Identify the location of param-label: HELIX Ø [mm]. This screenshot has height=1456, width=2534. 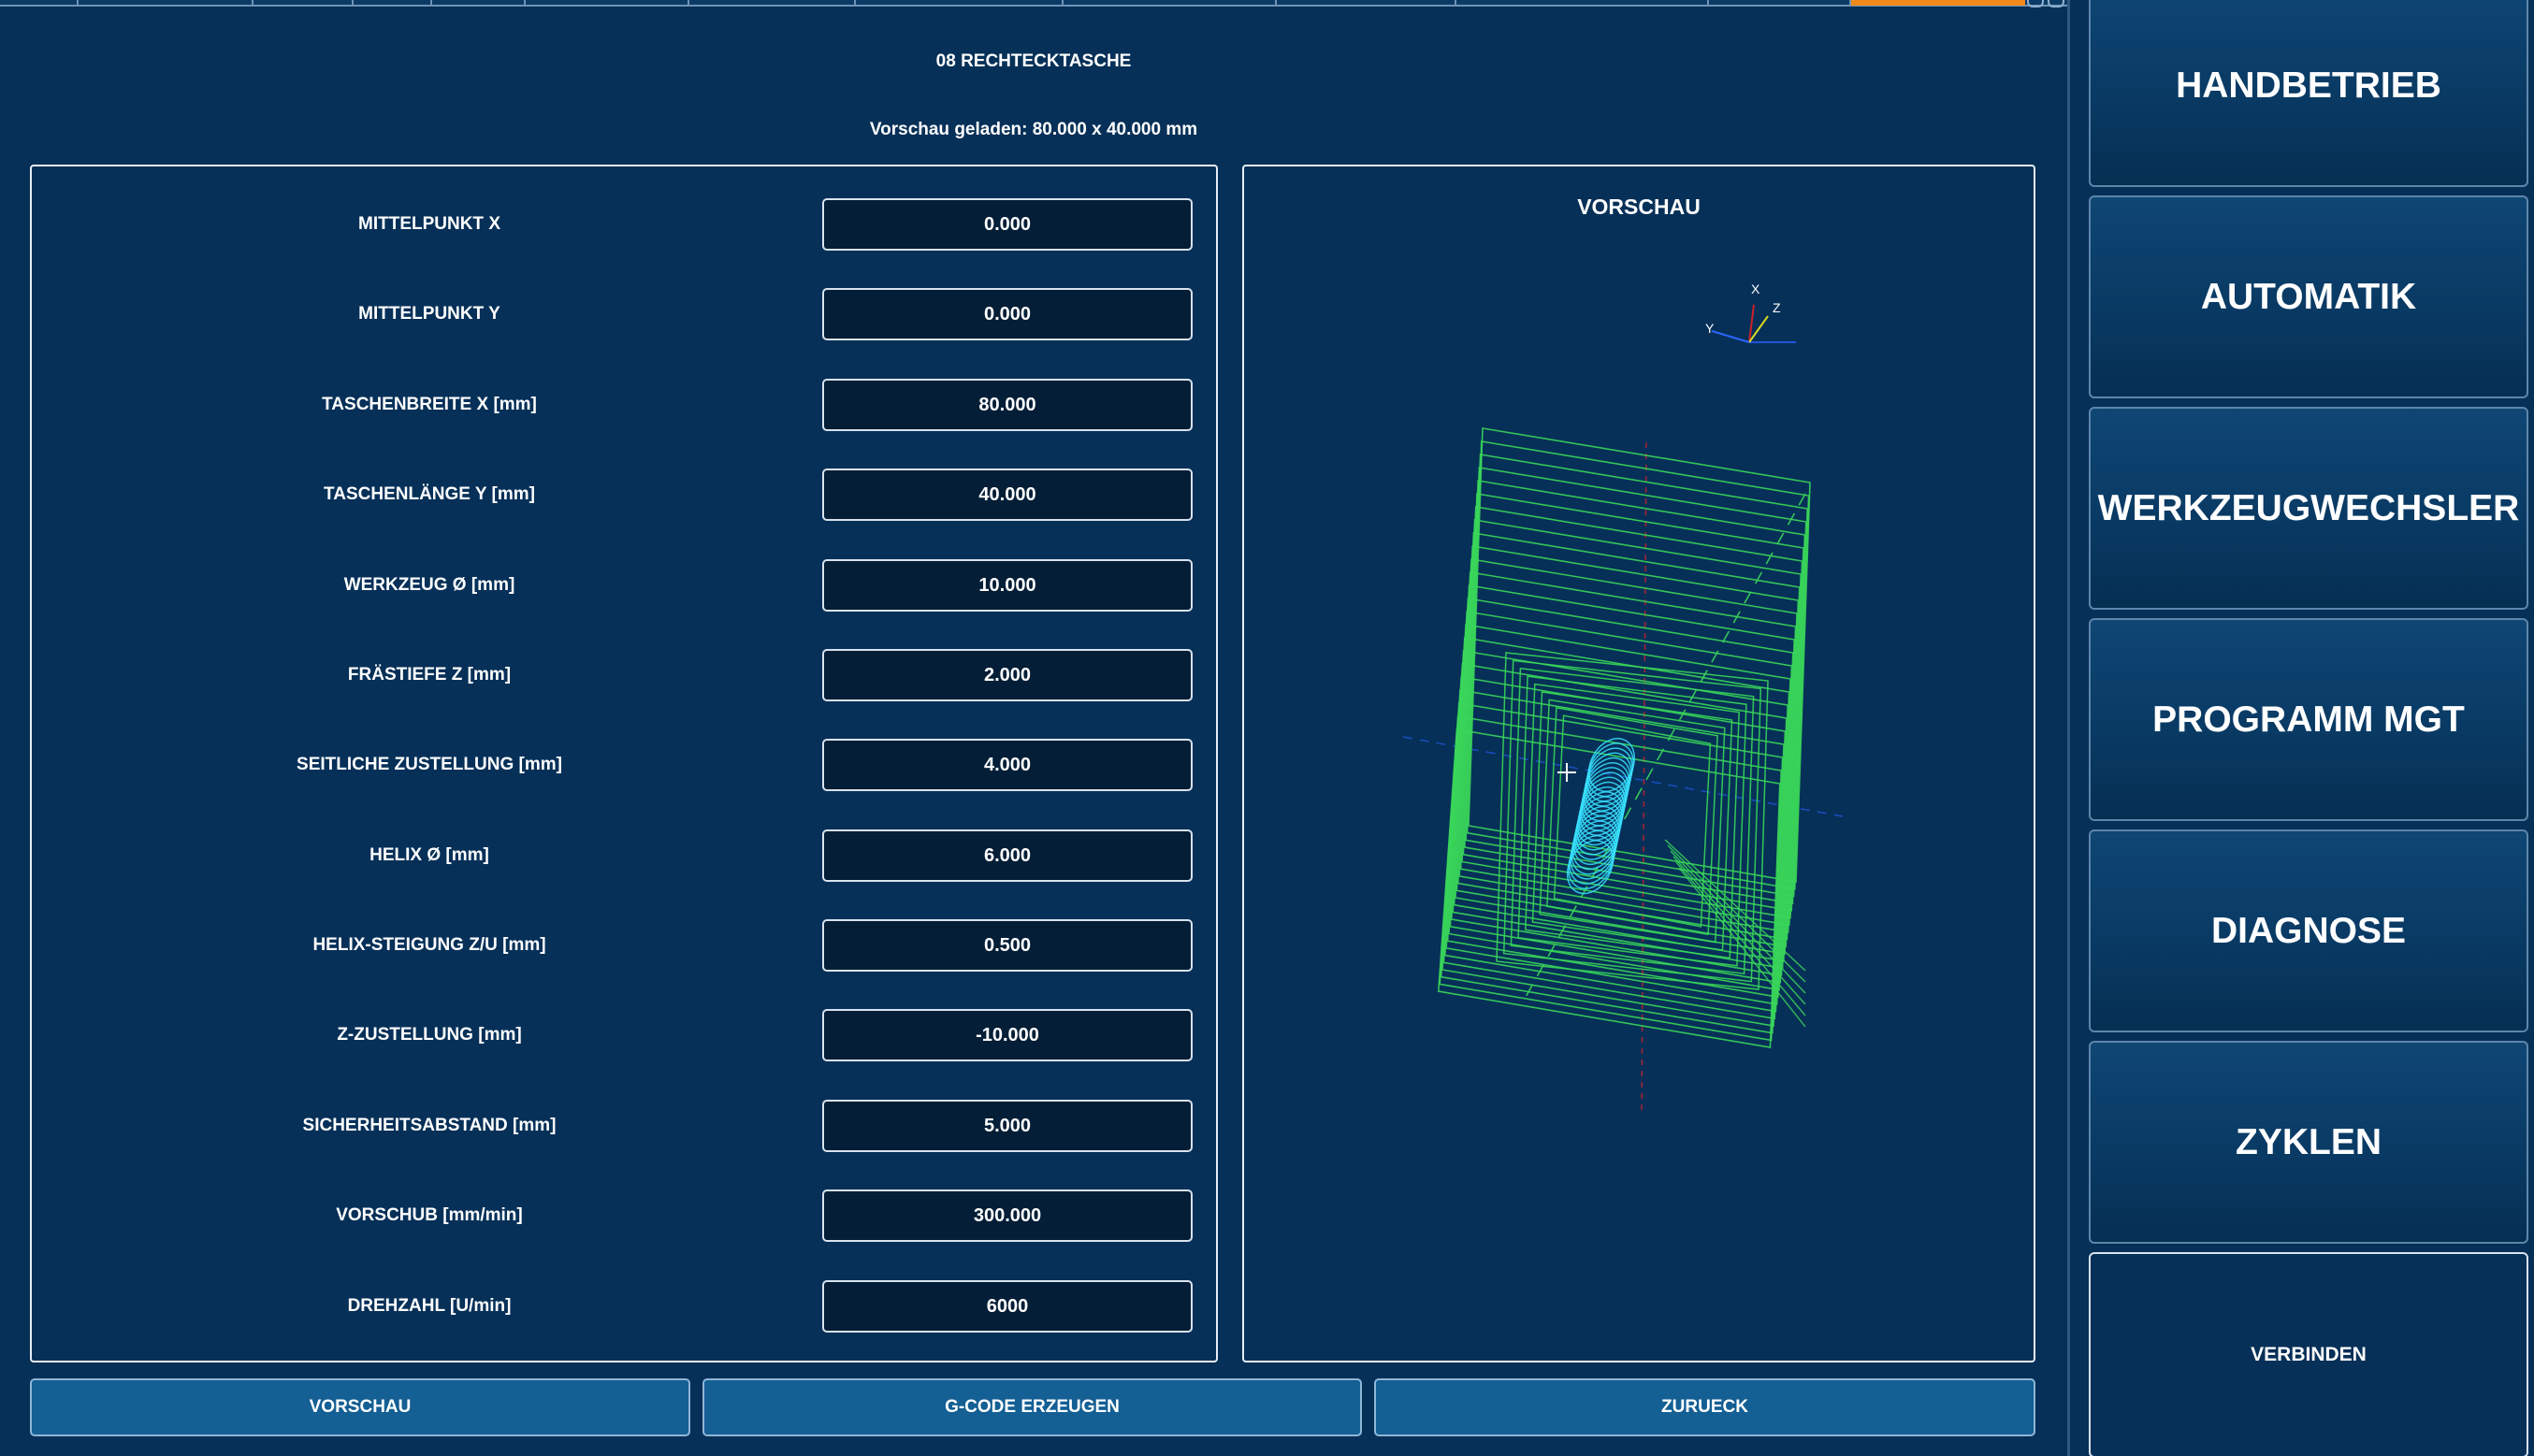
(429, 855).